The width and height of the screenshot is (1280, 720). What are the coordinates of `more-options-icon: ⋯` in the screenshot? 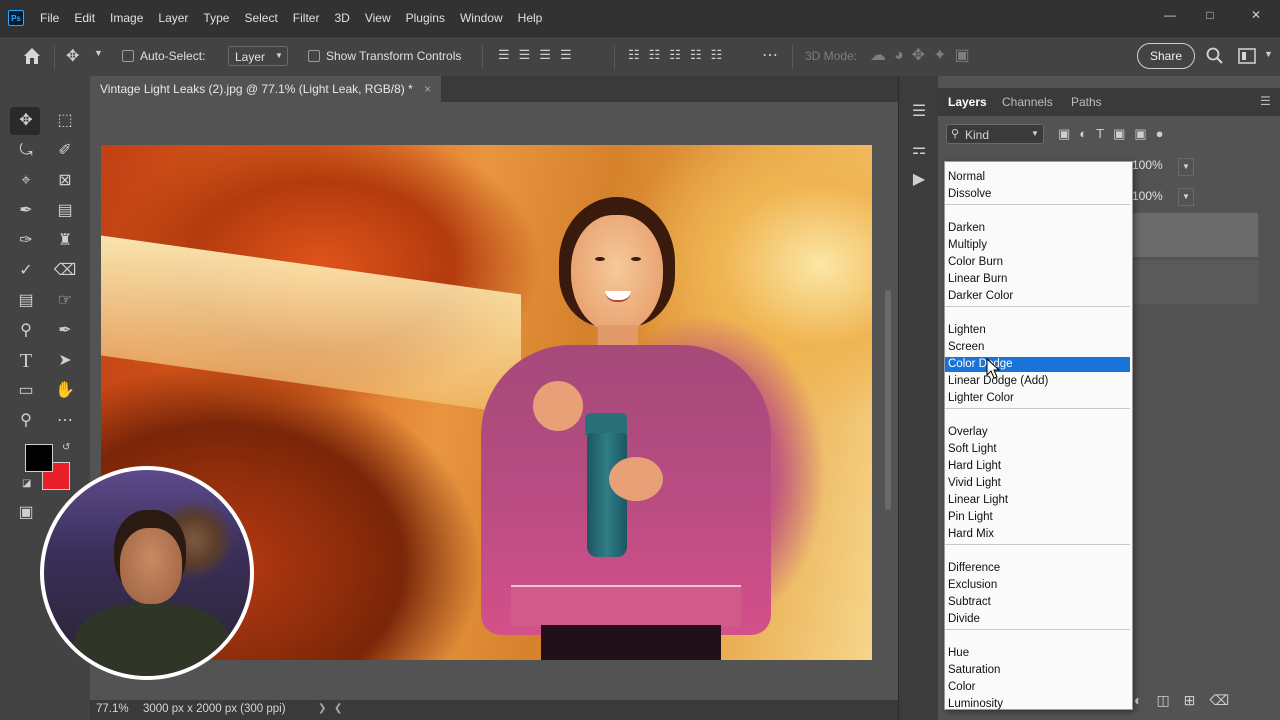 It's located at (770, 55).